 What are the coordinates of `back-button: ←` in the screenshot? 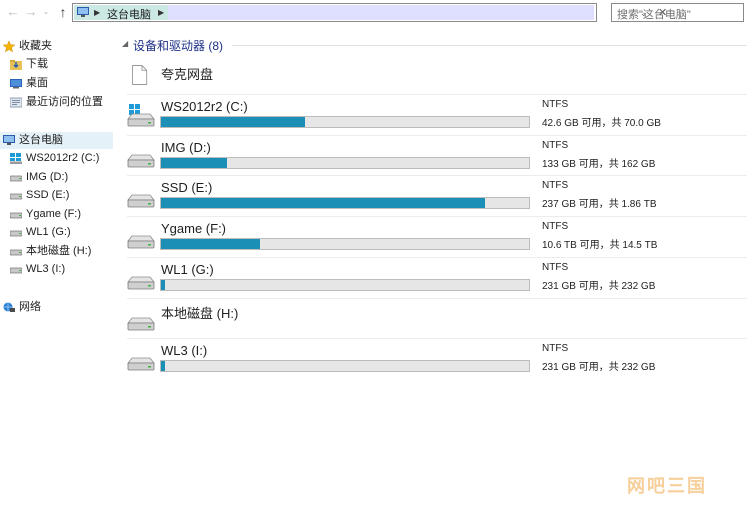 It's located at (13, 12).